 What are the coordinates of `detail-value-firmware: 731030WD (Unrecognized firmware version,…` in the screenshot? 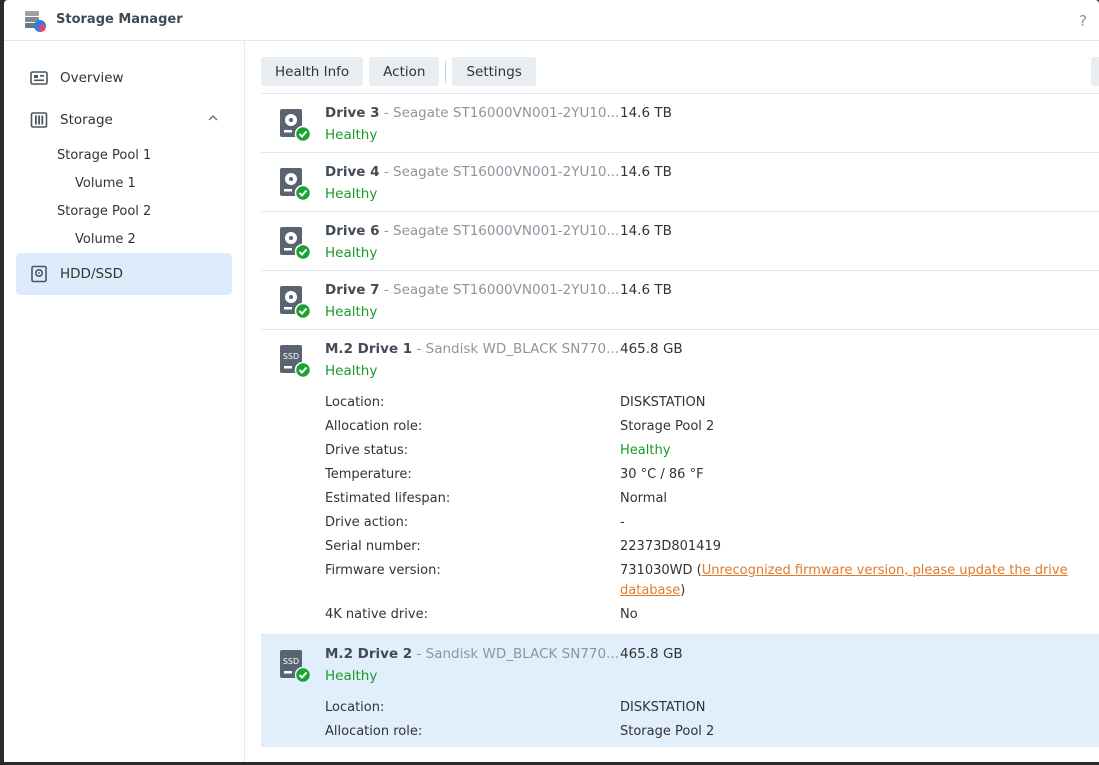 It's located at (855, 581).